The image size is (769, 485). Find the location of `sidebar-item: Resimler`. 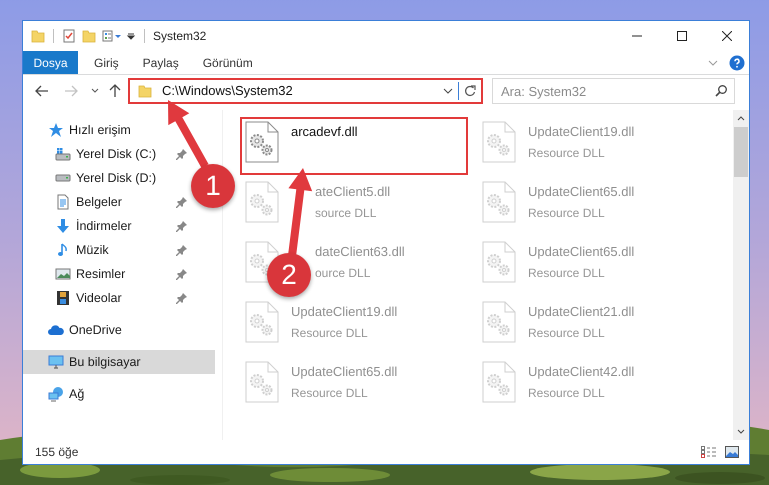

sidebar-item: Resimler is located at coordinates (90, 274).